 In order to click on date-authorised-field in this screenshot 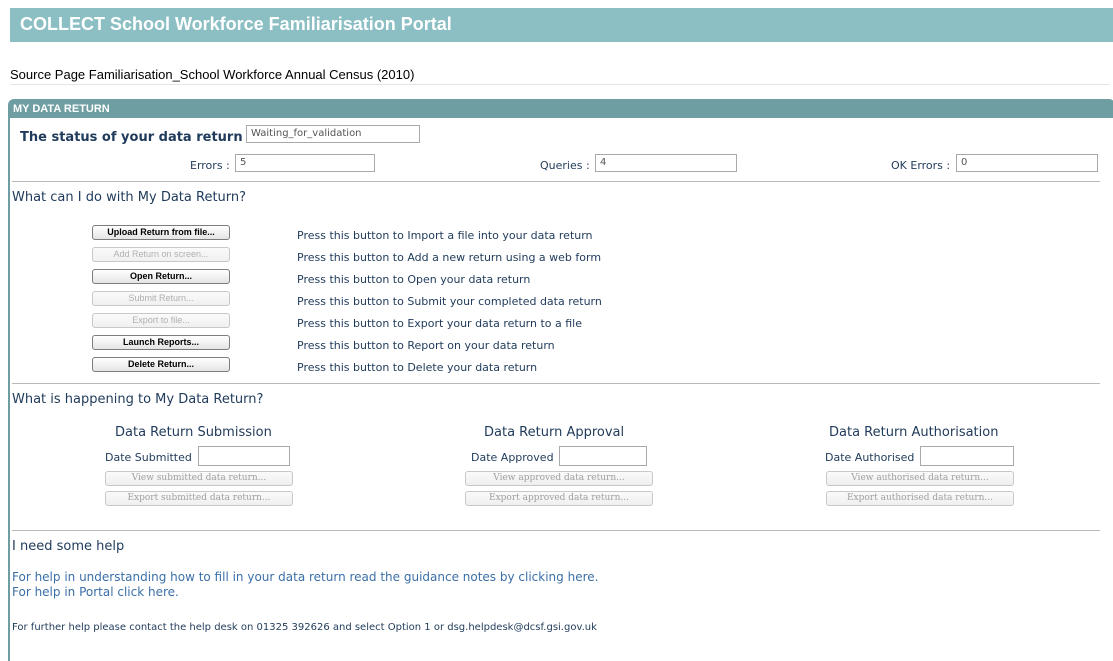, I will do `click(967, 456)`.